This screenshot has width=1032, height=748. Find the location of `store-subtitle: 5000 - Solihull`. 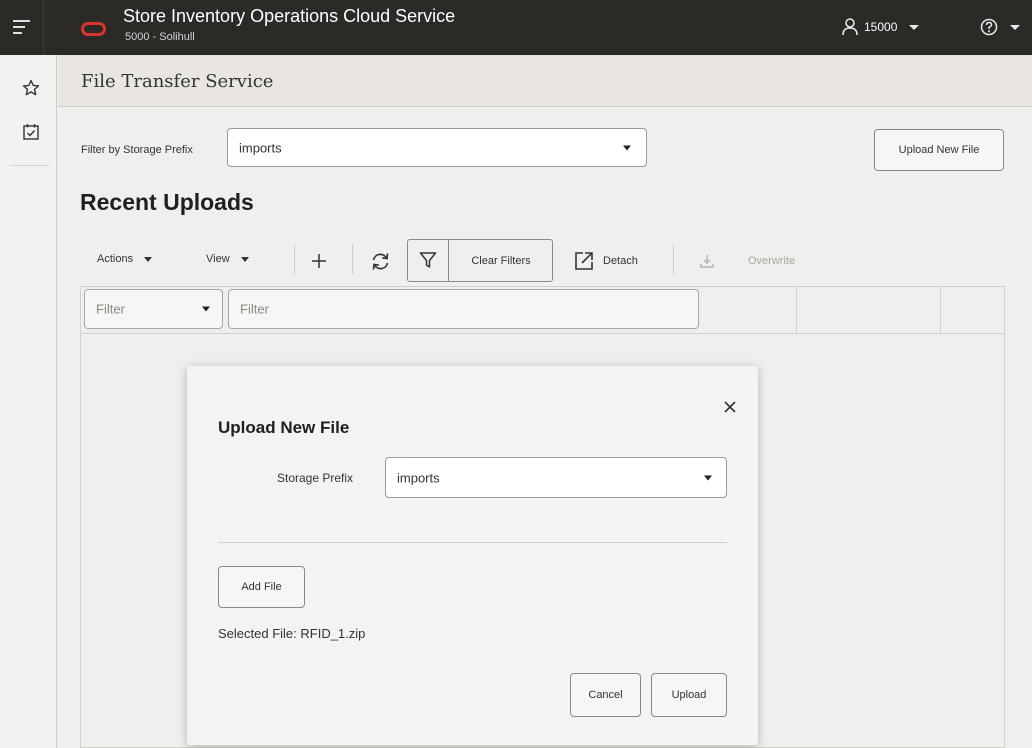

store-subtitle: 5000 - Solihull is located at coordinates (160, 37).